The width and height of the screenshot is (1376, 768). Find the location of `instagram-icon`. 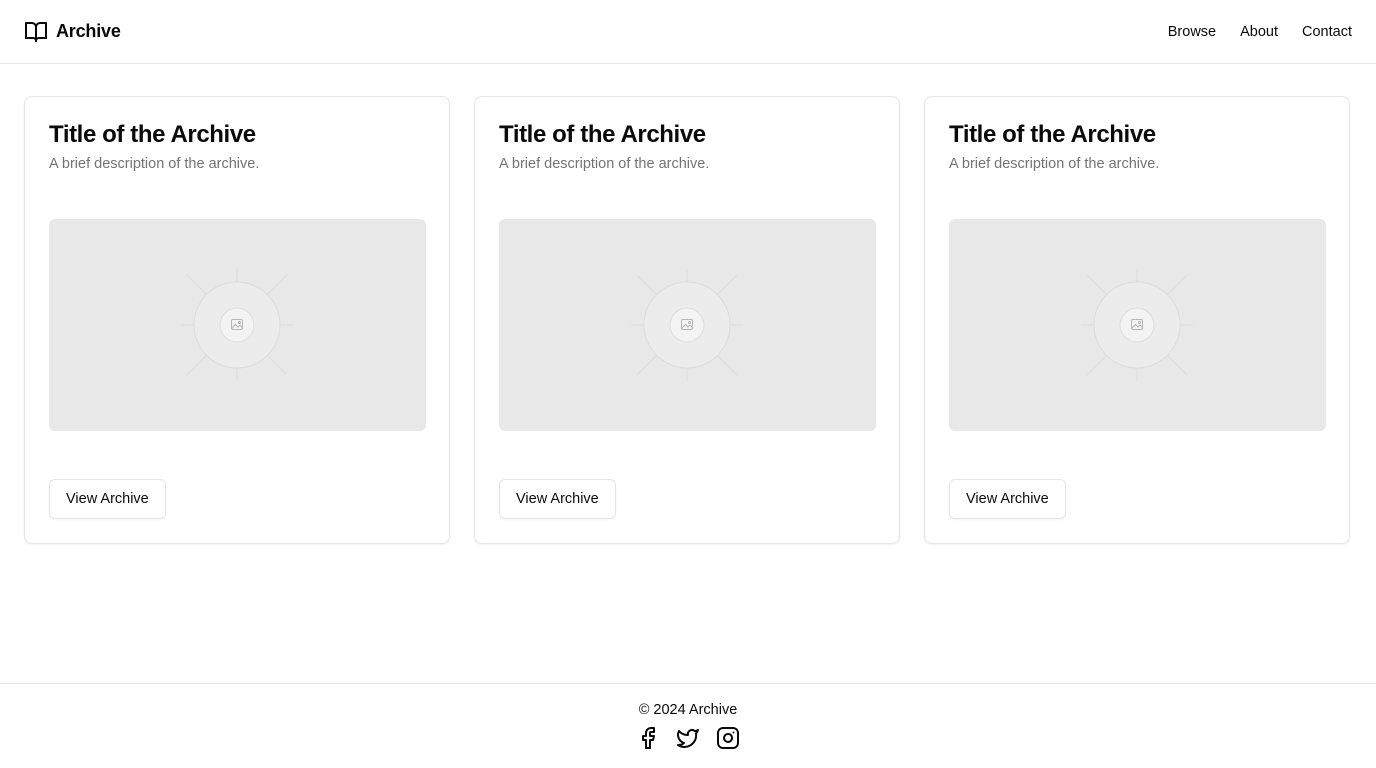

instagram-icon is located at coordinates (728, 738).